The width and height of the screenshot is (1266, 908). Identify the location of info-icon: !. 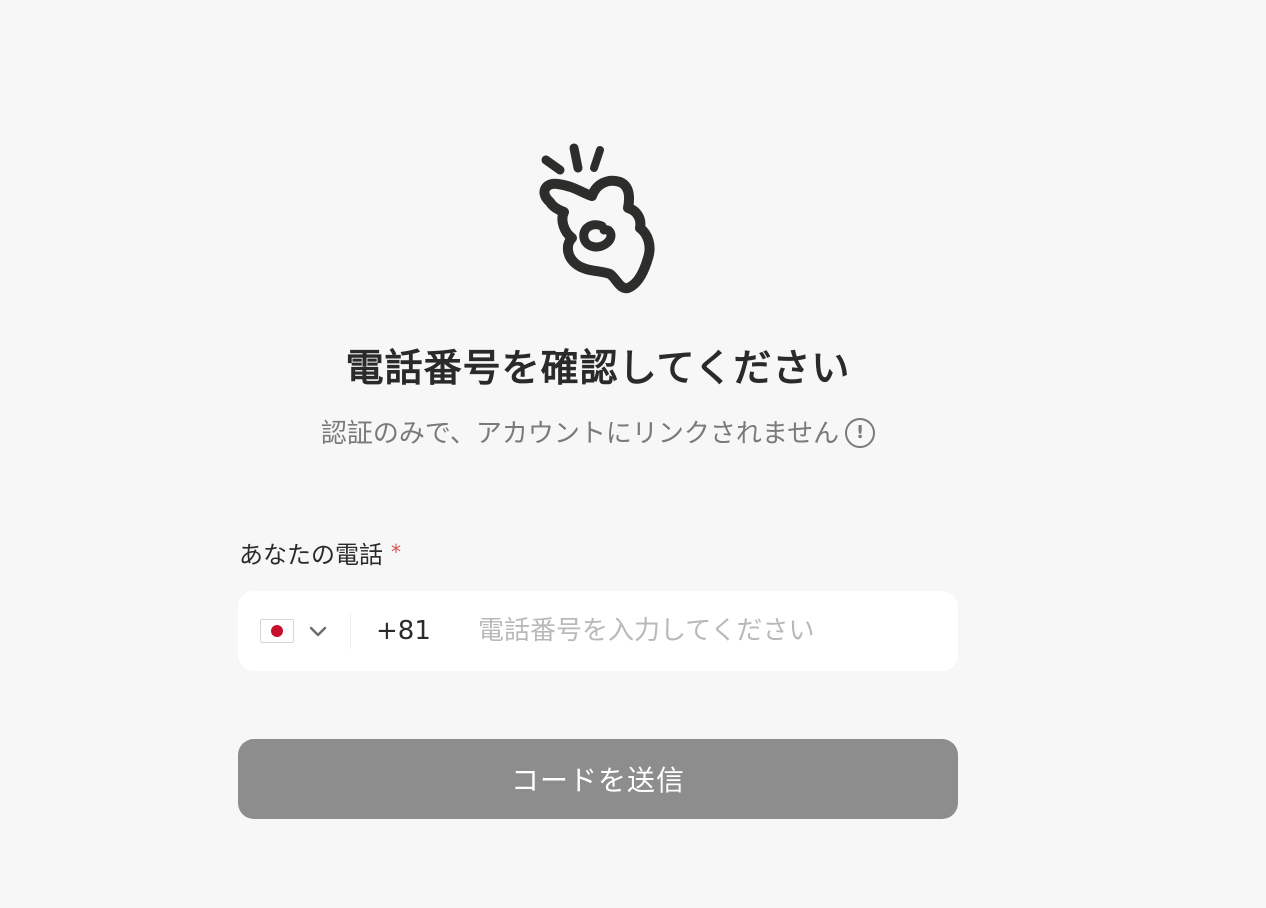
(860, 432).